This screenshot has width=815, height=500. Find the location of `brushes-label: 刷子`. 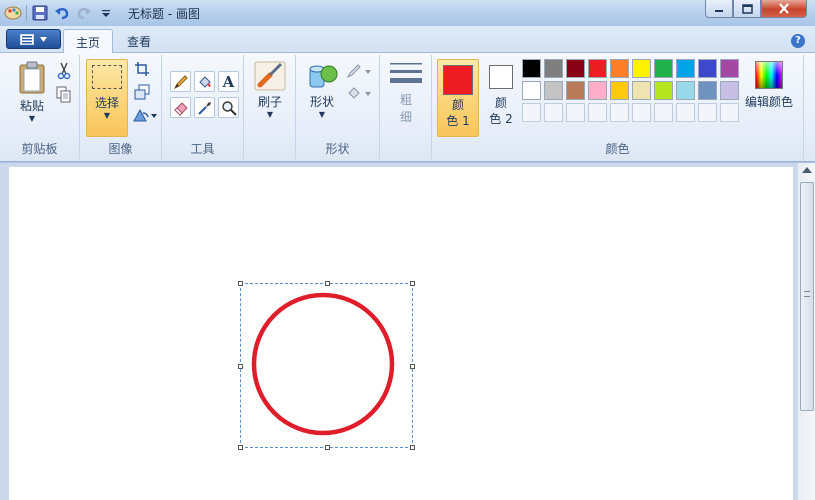

brushes-label: 刷子 is located at coordinates (269, 102).